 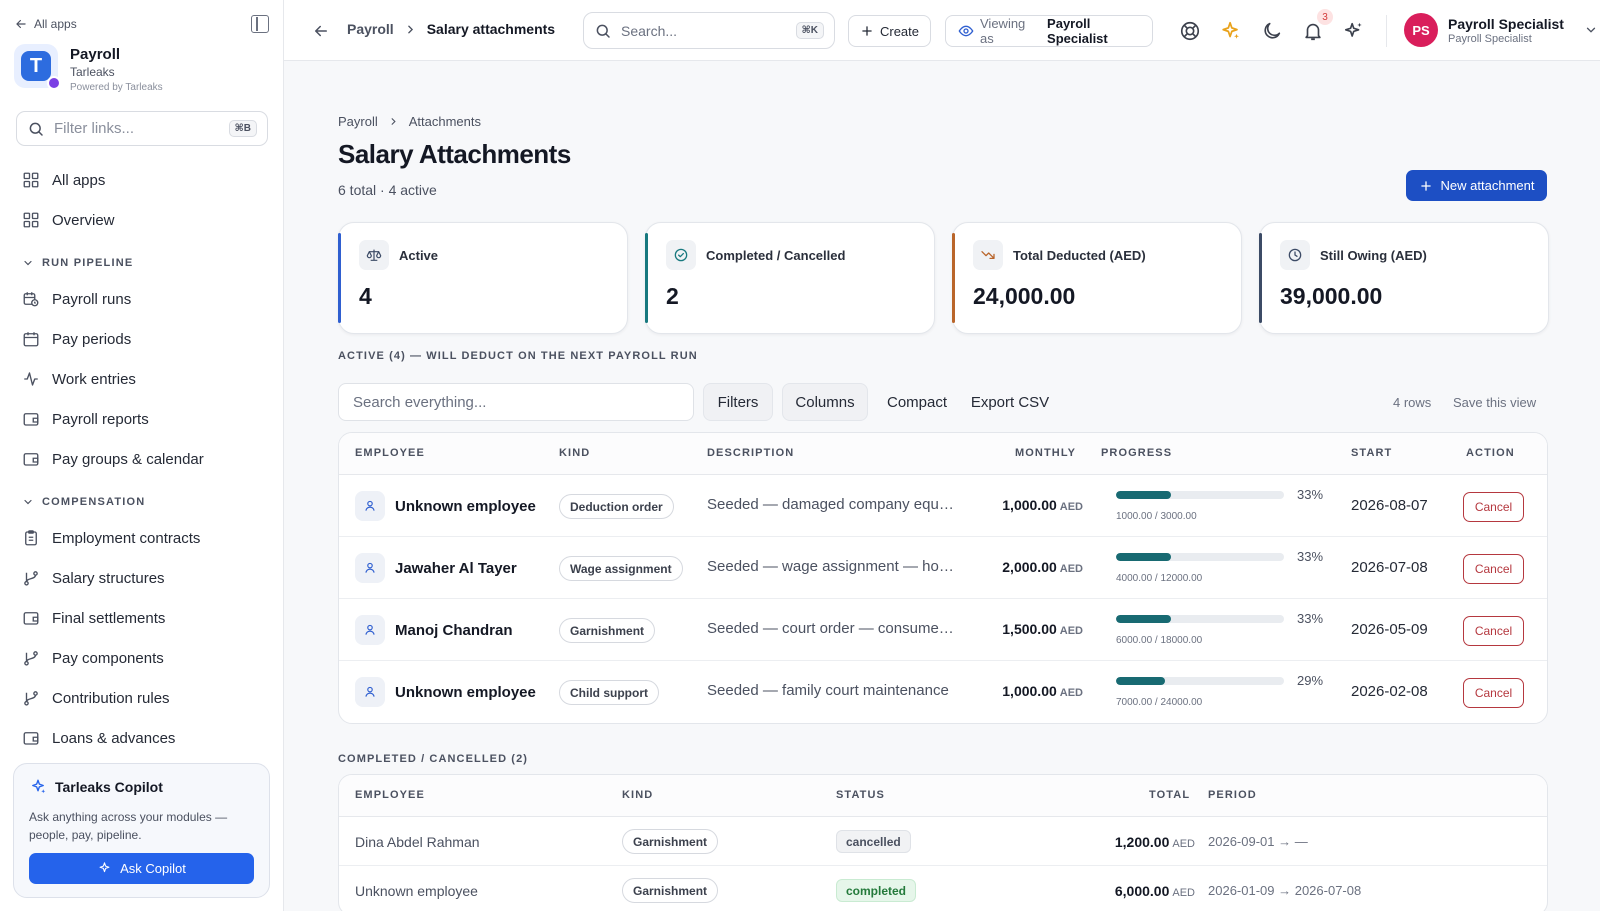 I want to click on sidebar-item-overview: Overview, so click(x=141, y=220).